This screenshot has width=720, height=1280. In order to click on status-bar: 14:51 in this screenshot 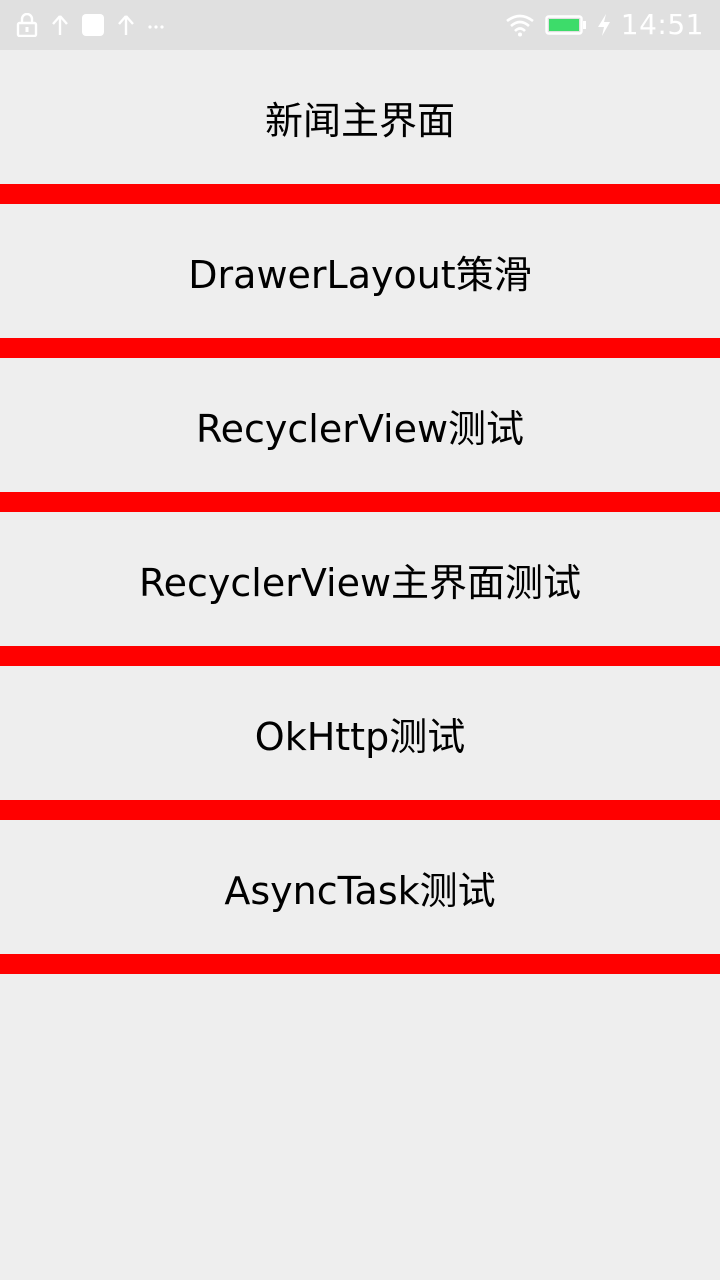, I will do `click(360, 25)`.